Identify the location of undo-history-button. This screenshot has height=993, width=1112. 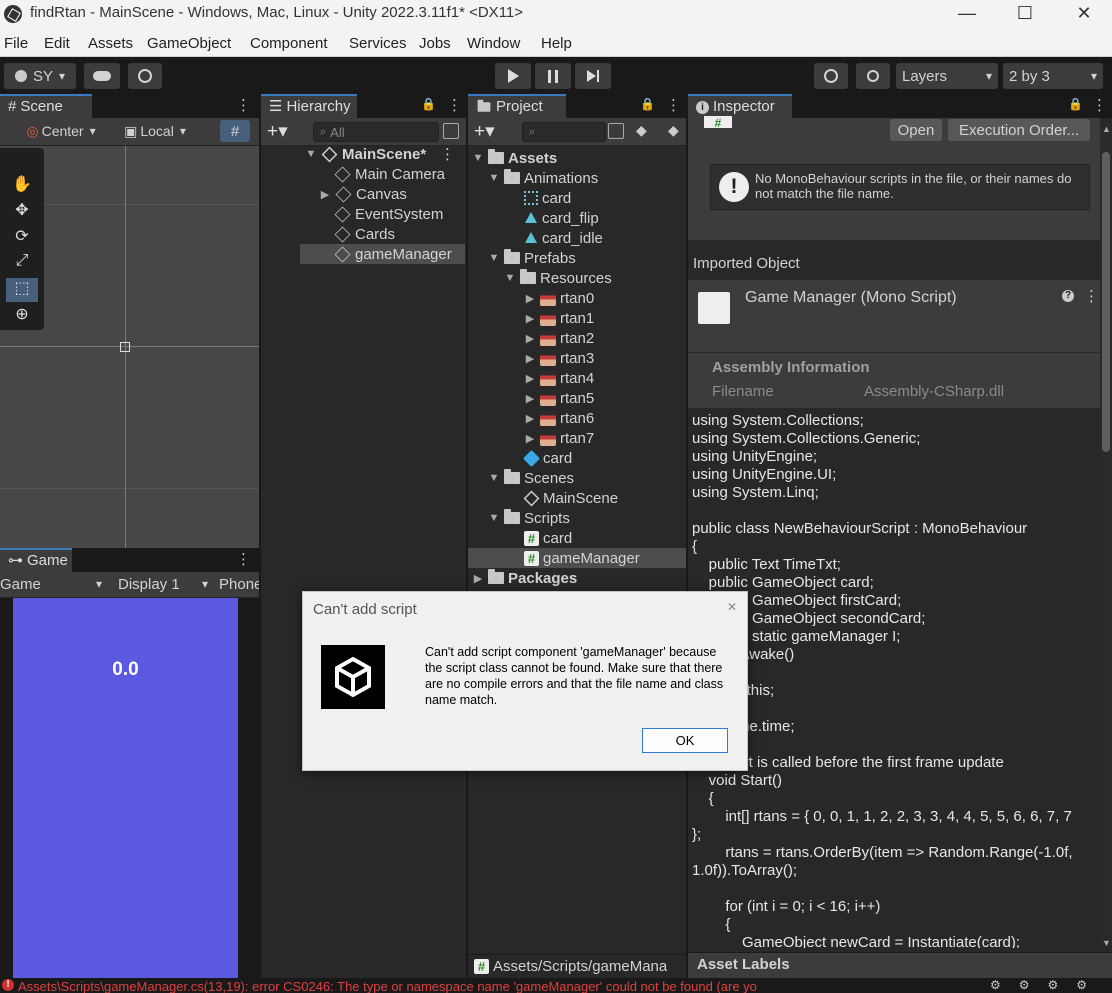
(831, 76).